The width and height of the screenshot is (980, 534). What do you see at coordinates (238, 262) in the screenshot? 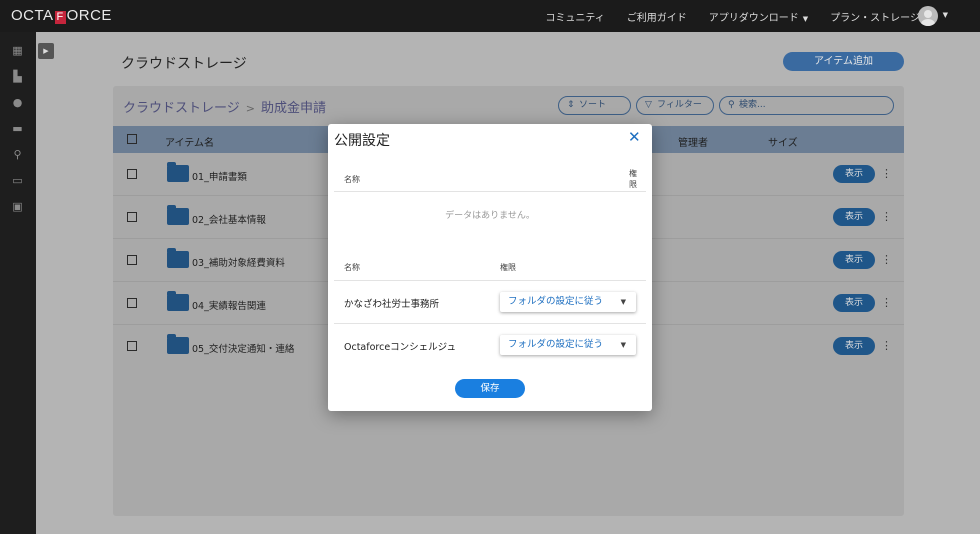
I see `row-name: 03_補助対象経費資料` at bounding box center [238, 262].